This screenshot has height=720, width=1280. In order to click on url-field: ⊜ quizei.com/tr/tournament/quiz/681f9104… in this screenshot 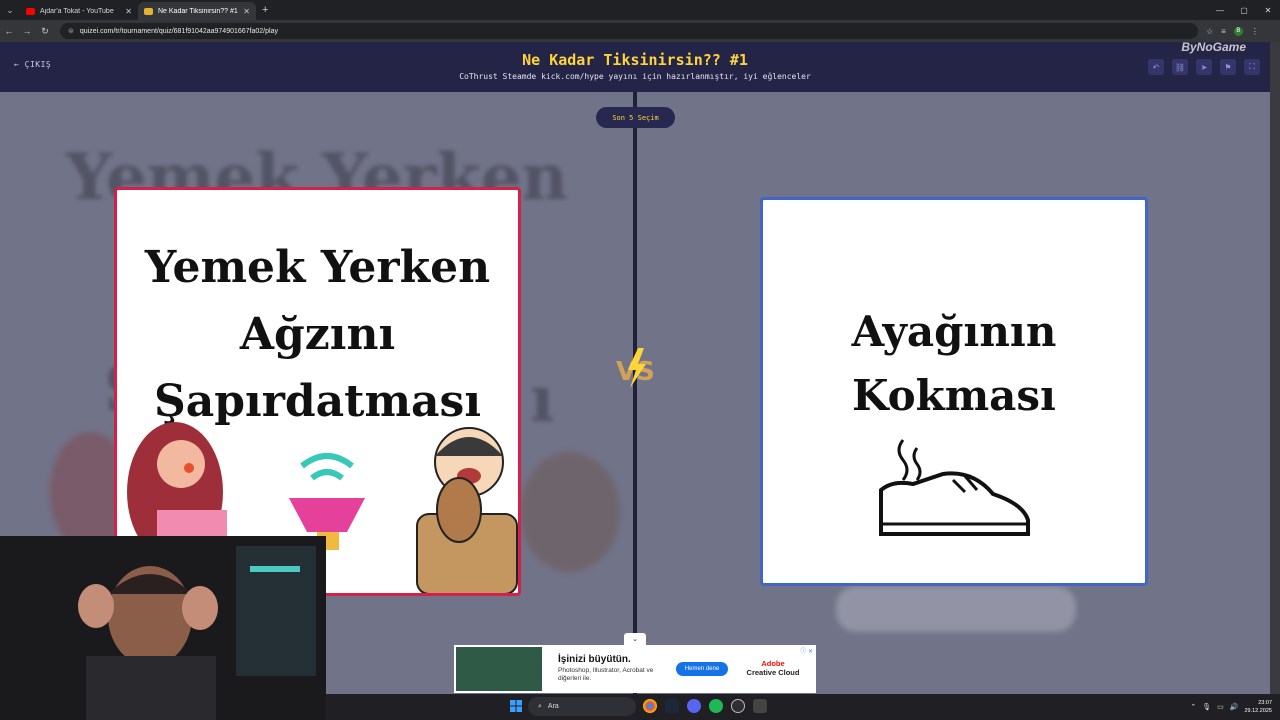, I will do `click(629, 31)`.